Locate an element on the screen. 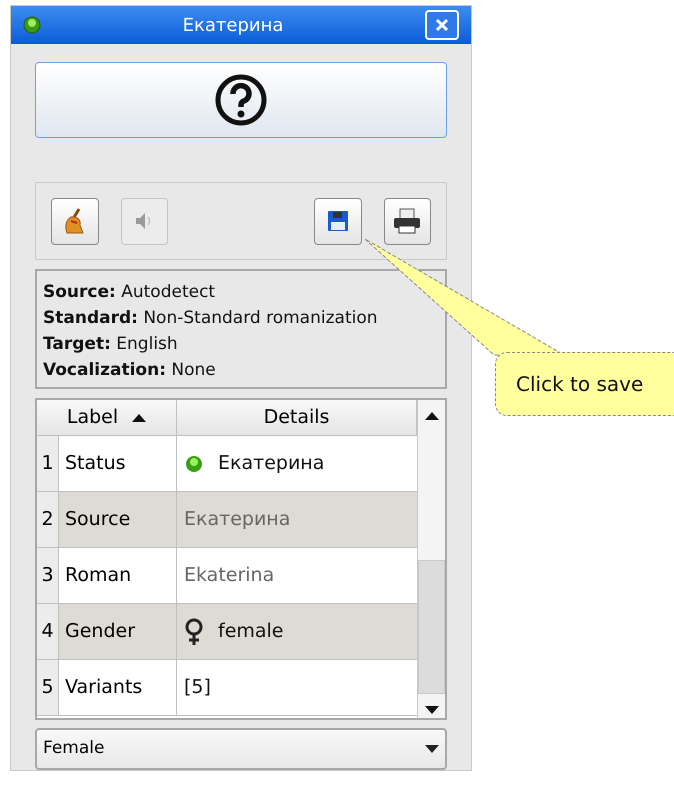 The image size is (674, 796). table-cell-text: female is located at coordinates (251, 631).